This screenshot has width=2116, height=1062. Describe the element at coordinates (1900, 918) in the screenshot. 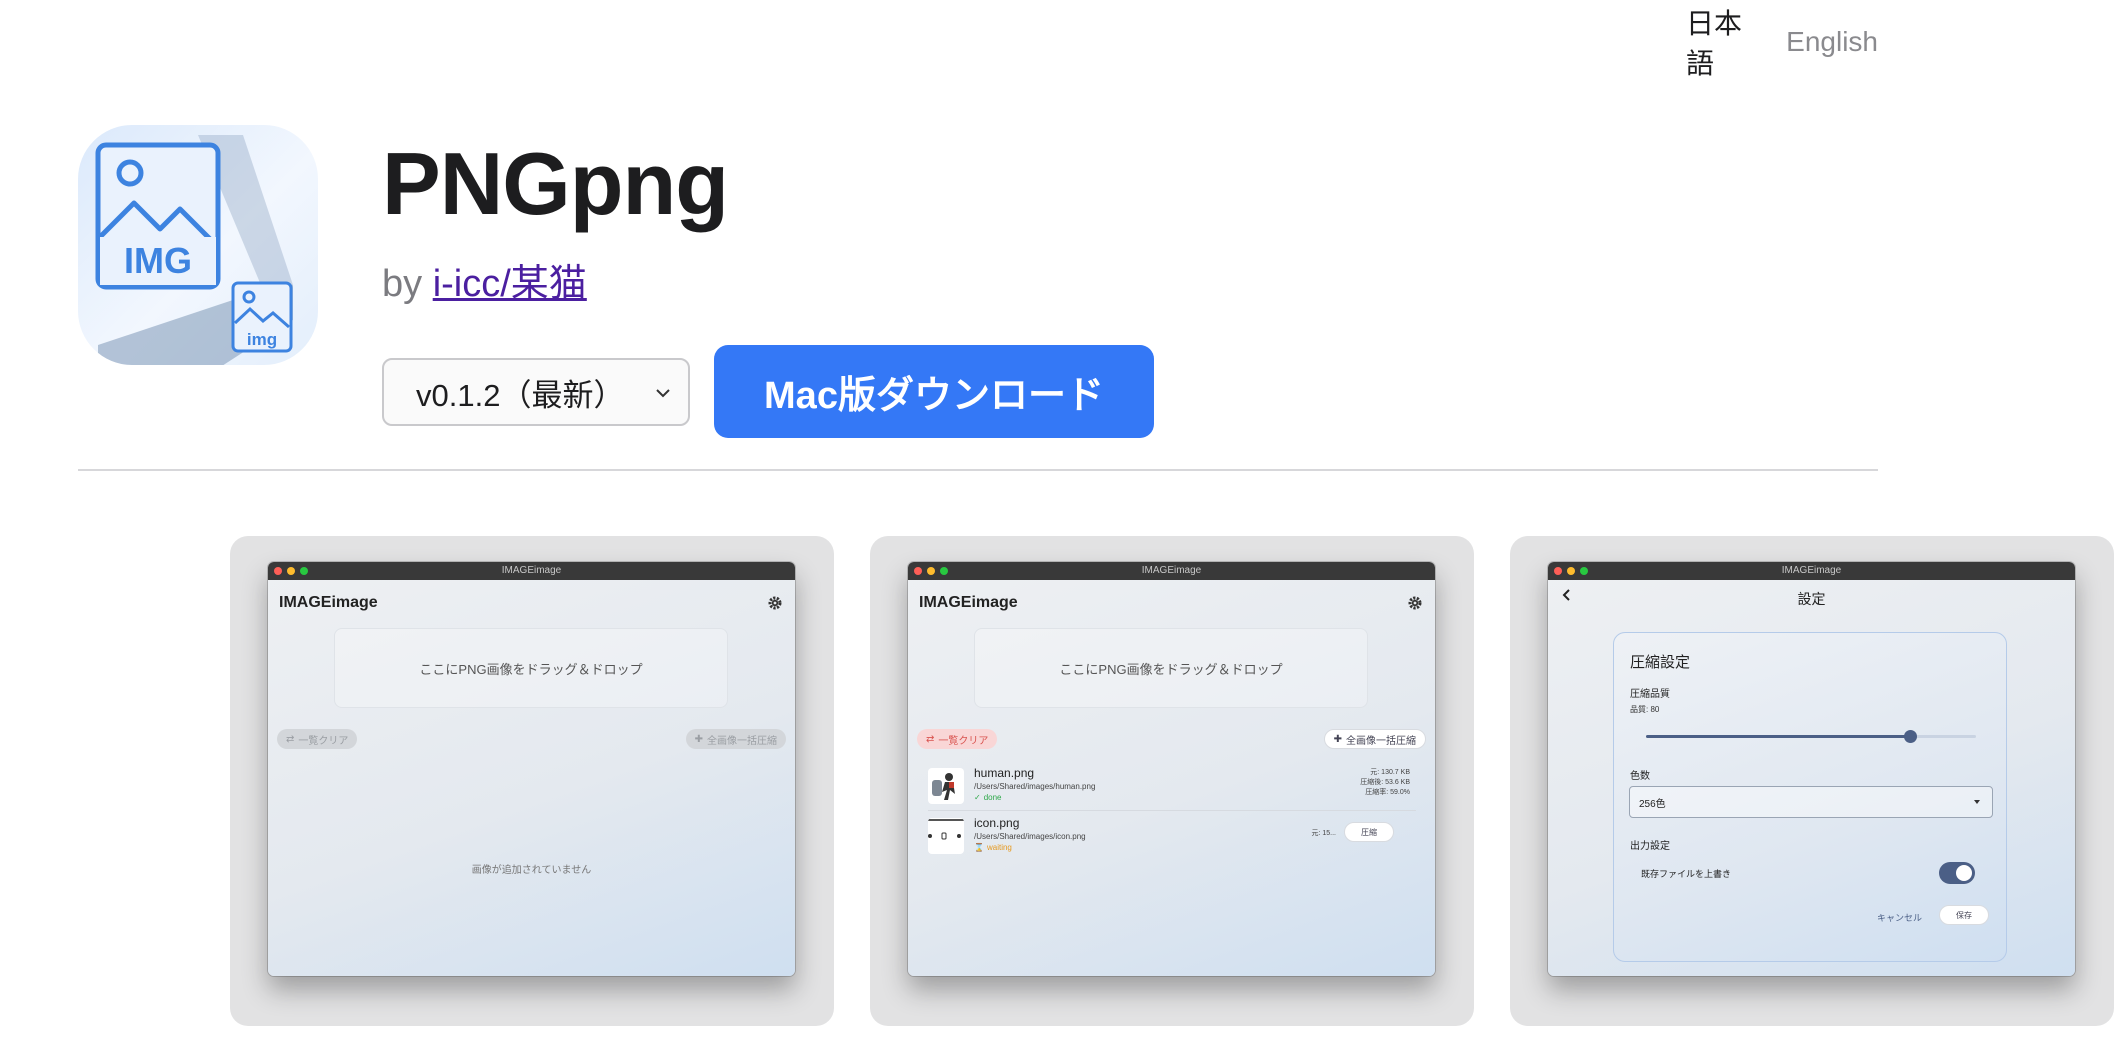

I see `cancel-button: キャンセル` at that location.